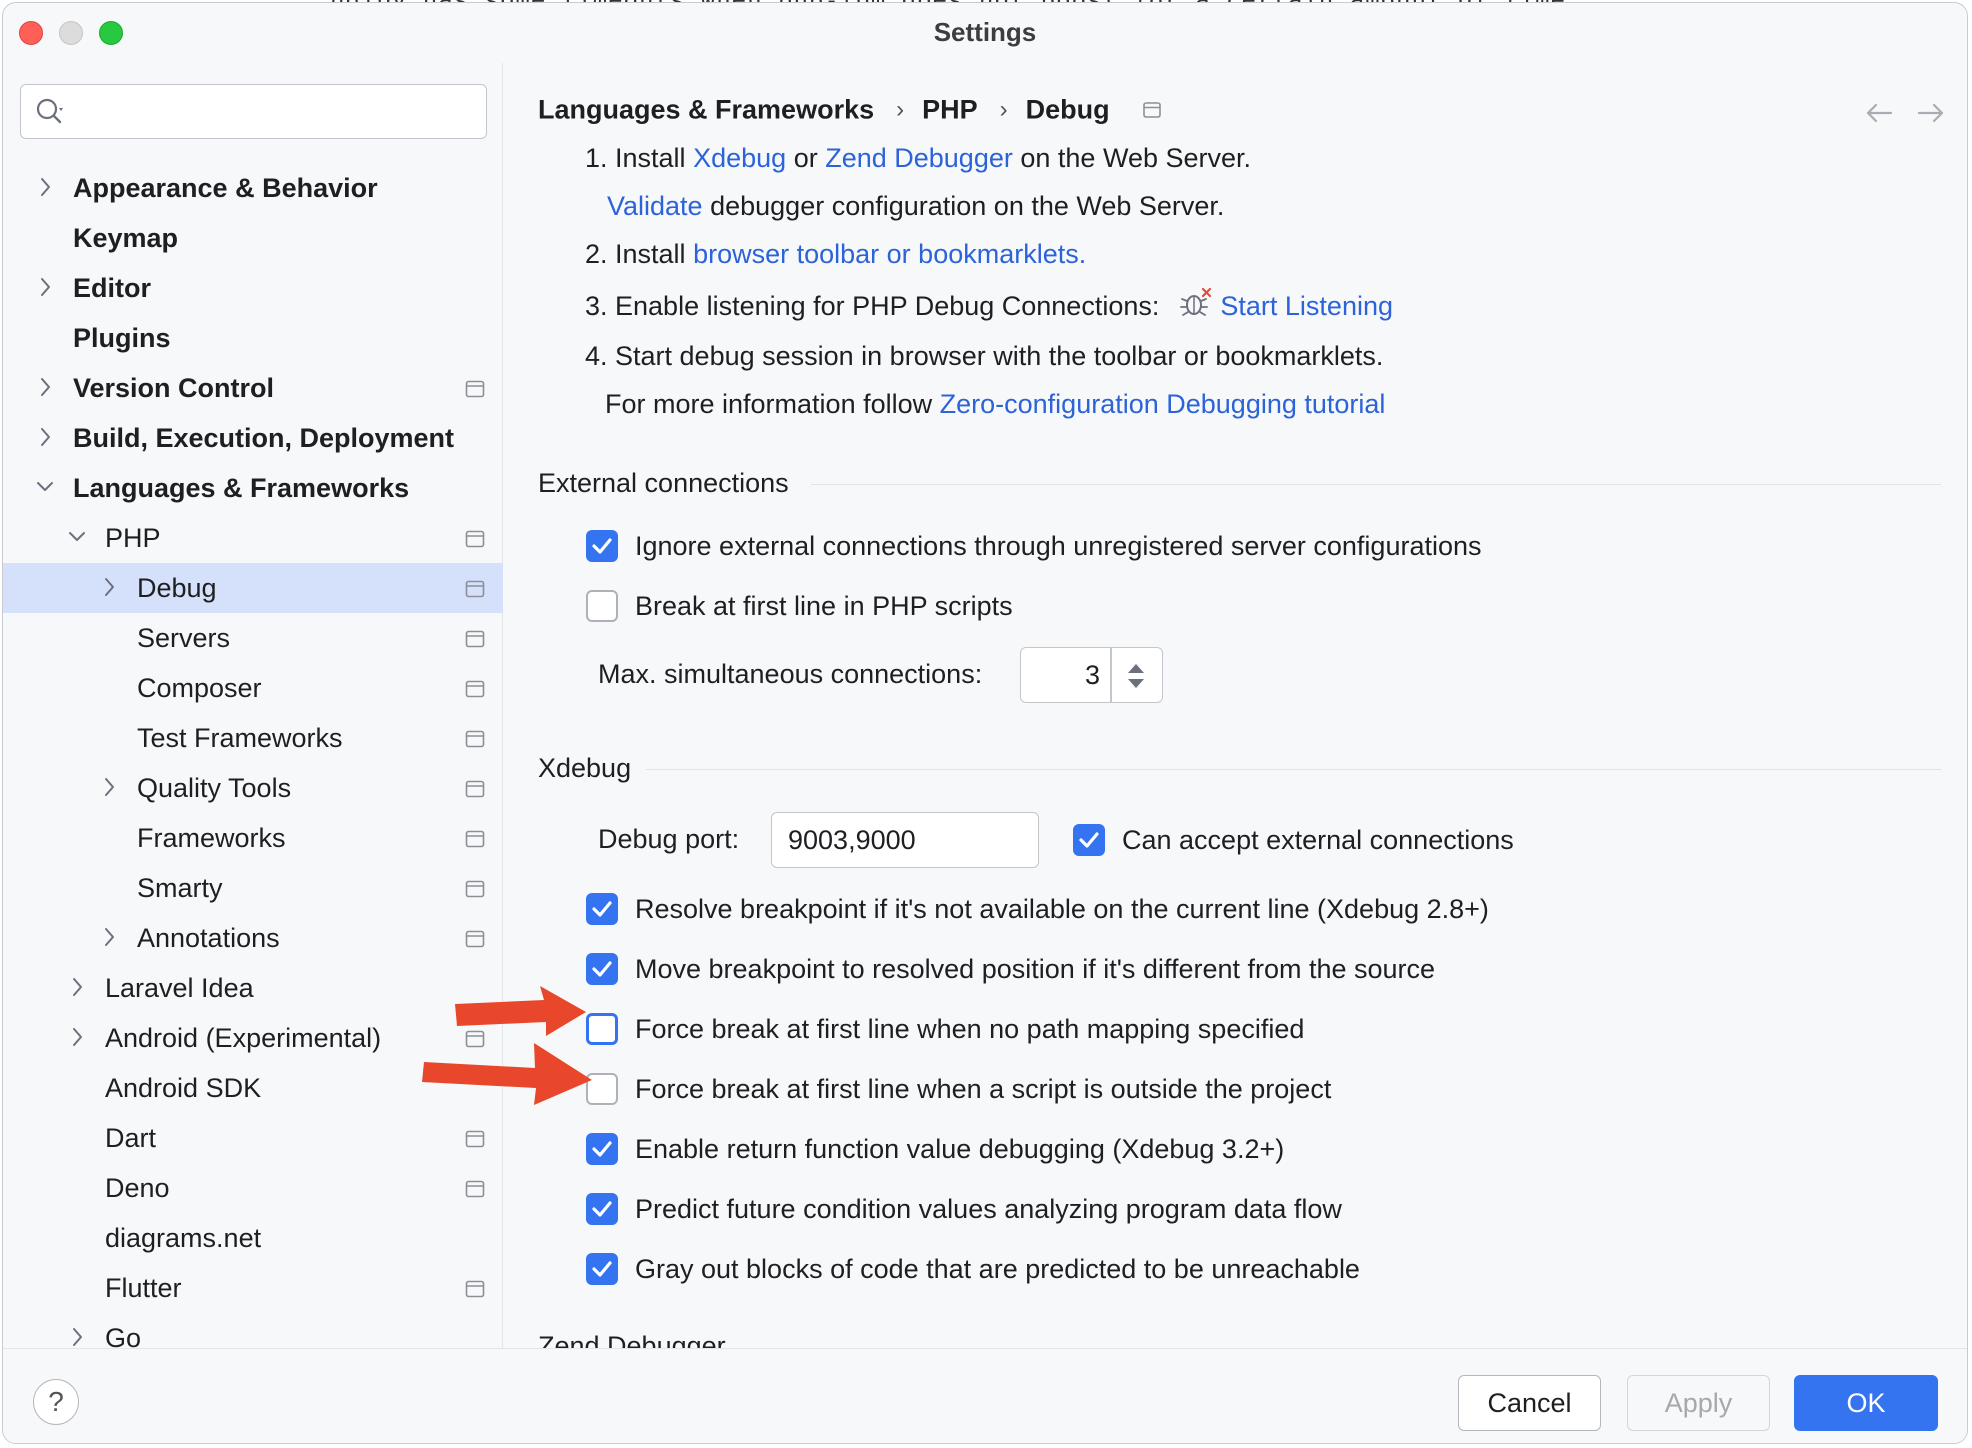 This screenshot has height=1448, width=1972. What do you see at coordinates (602, 546) in the screenshot?
I see `ignore-external-checkbox` at bounding box center [602, 546].